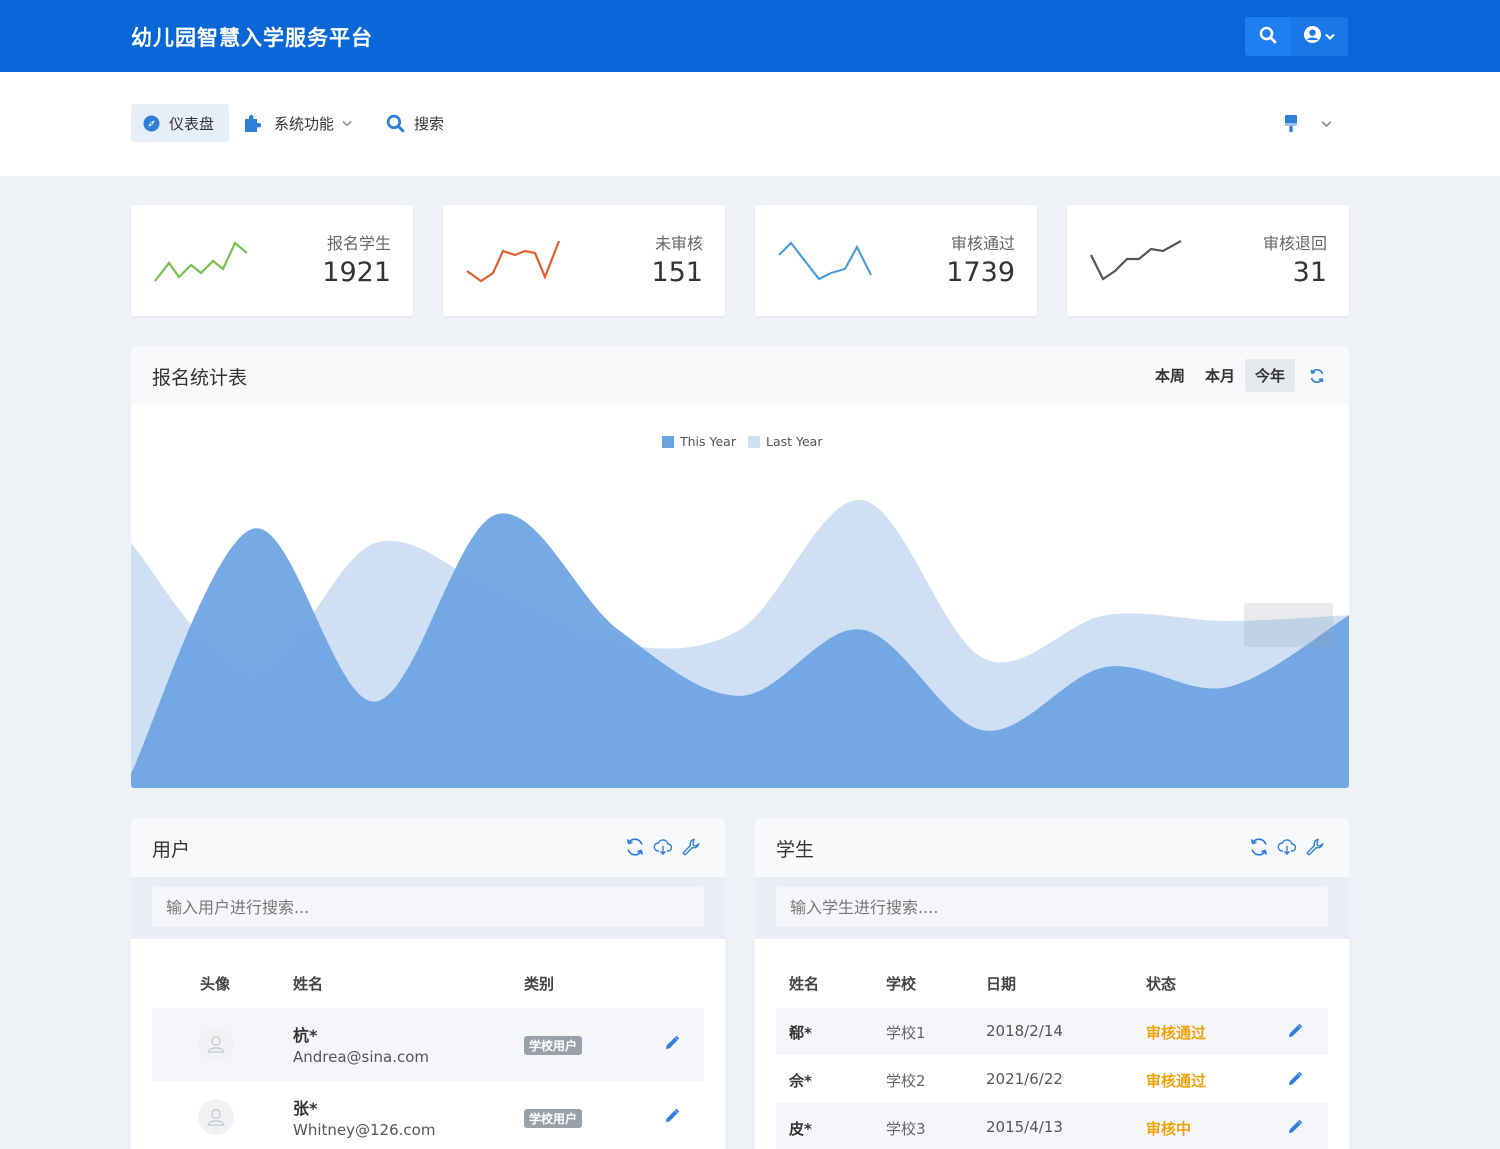 The image size is (1500, 1149). I want to click on user-name: 杭*, so click(305, 1035).